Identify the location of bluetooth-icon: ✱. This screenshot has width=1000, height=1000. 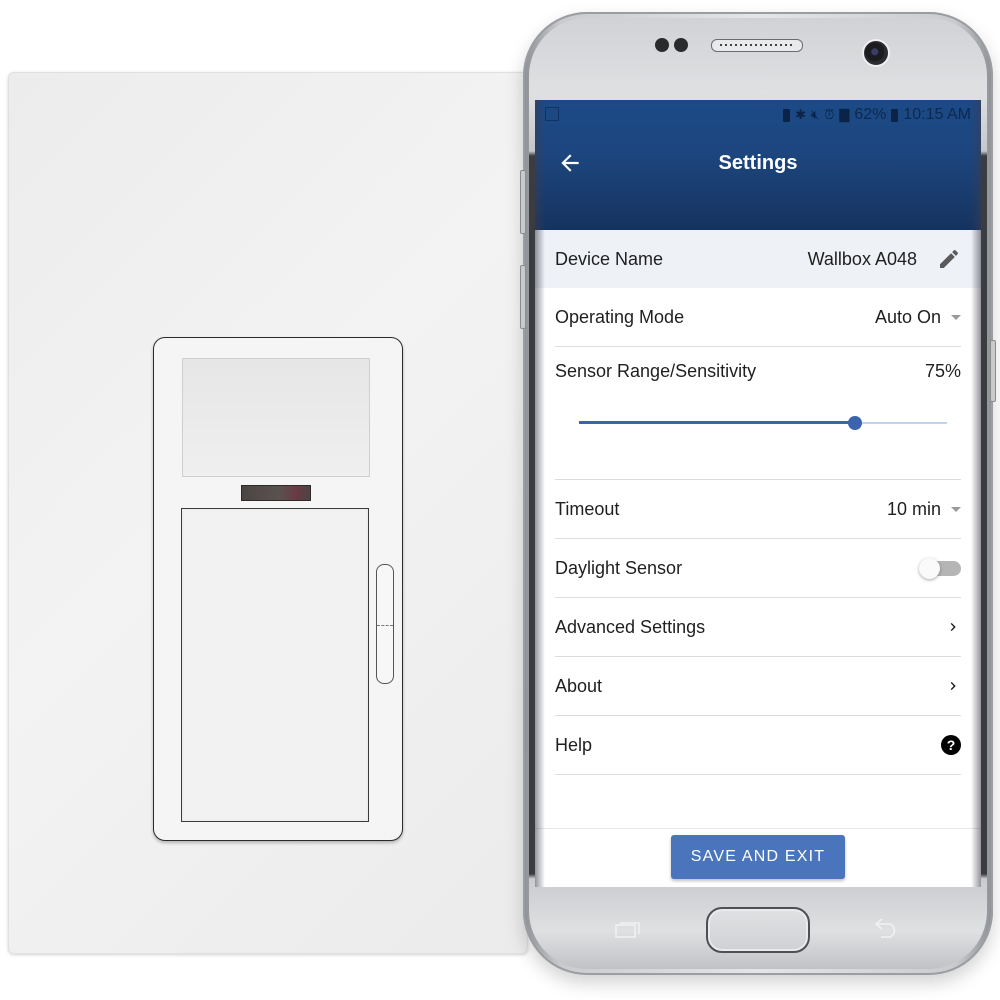
(801, 114).